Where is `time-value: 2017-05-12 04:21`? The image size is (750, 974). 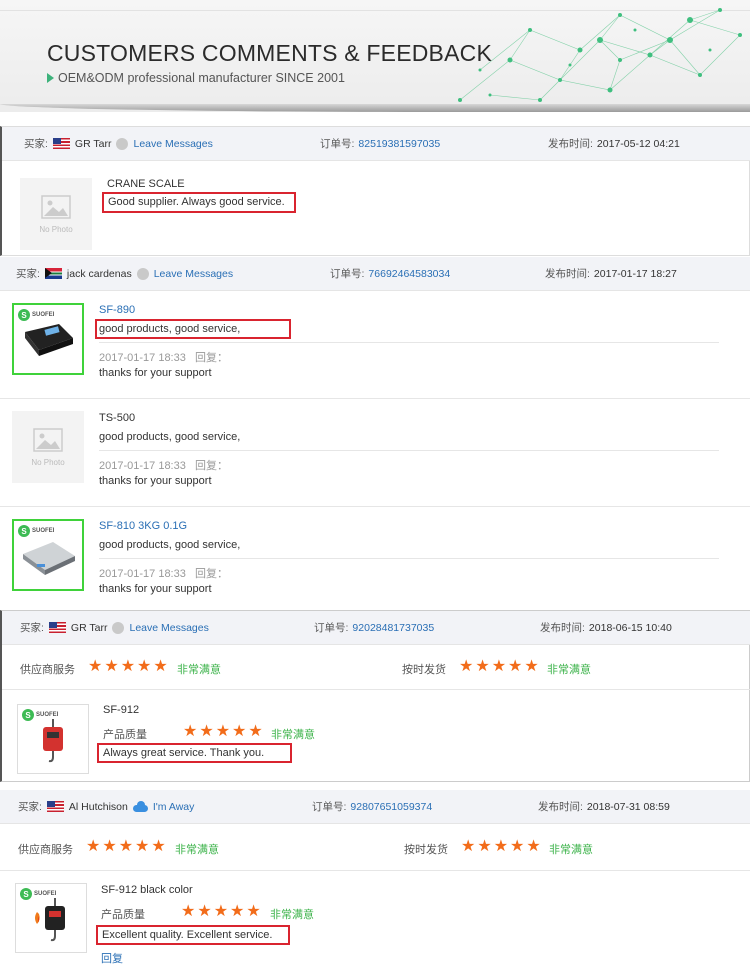
time-value: 2017-05-12 04:21 is located at coordinates (638, 143).